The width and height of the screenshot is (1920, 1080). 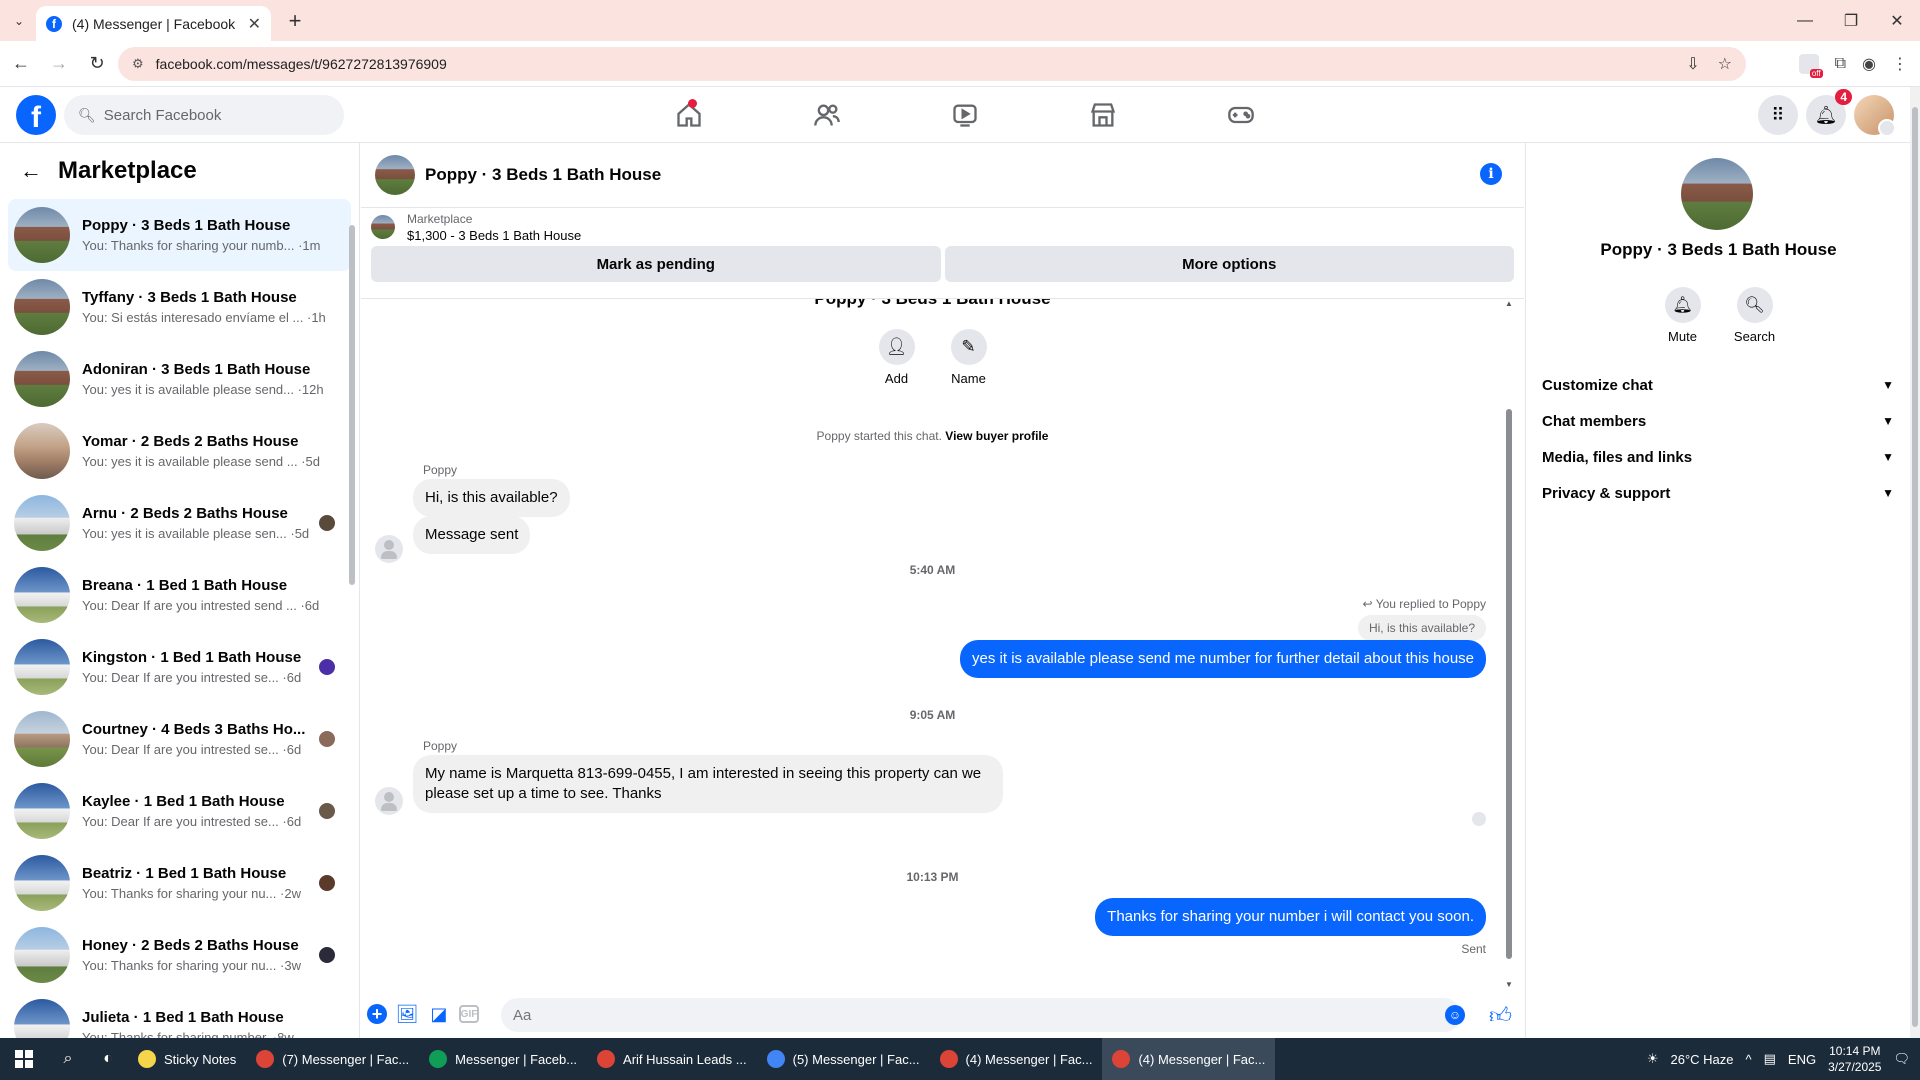 I want to click on conversation-thumbnail, so click(x=42, y=523).